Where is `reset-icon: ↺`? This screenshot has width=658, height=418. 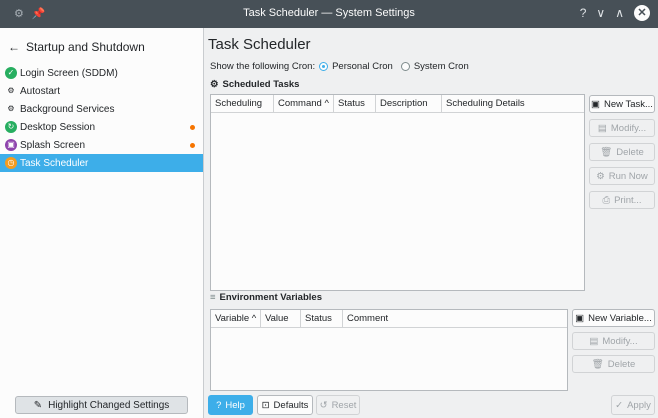 reset-icon: ↺ is located at coordinates (323, 405).